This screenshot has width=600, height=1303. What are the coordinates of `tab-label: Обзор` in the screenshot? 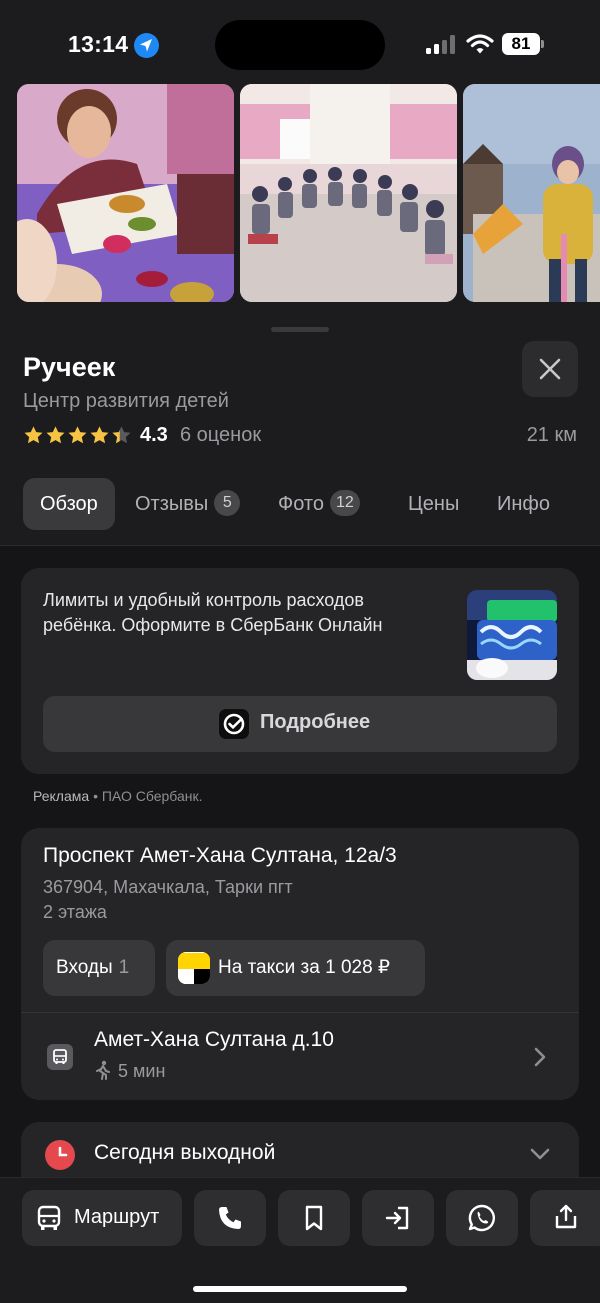 It's located at (69, 504).